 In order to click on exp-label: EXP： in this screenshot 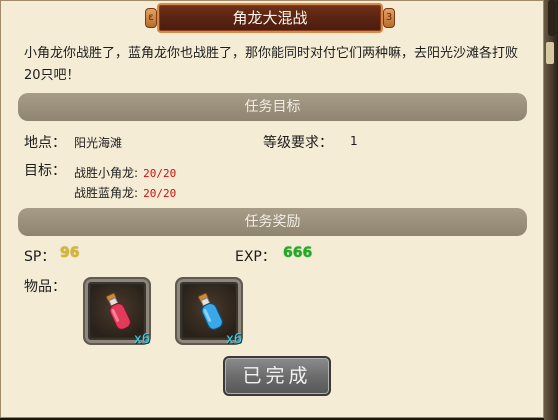, I will do `click(255, 257)`.